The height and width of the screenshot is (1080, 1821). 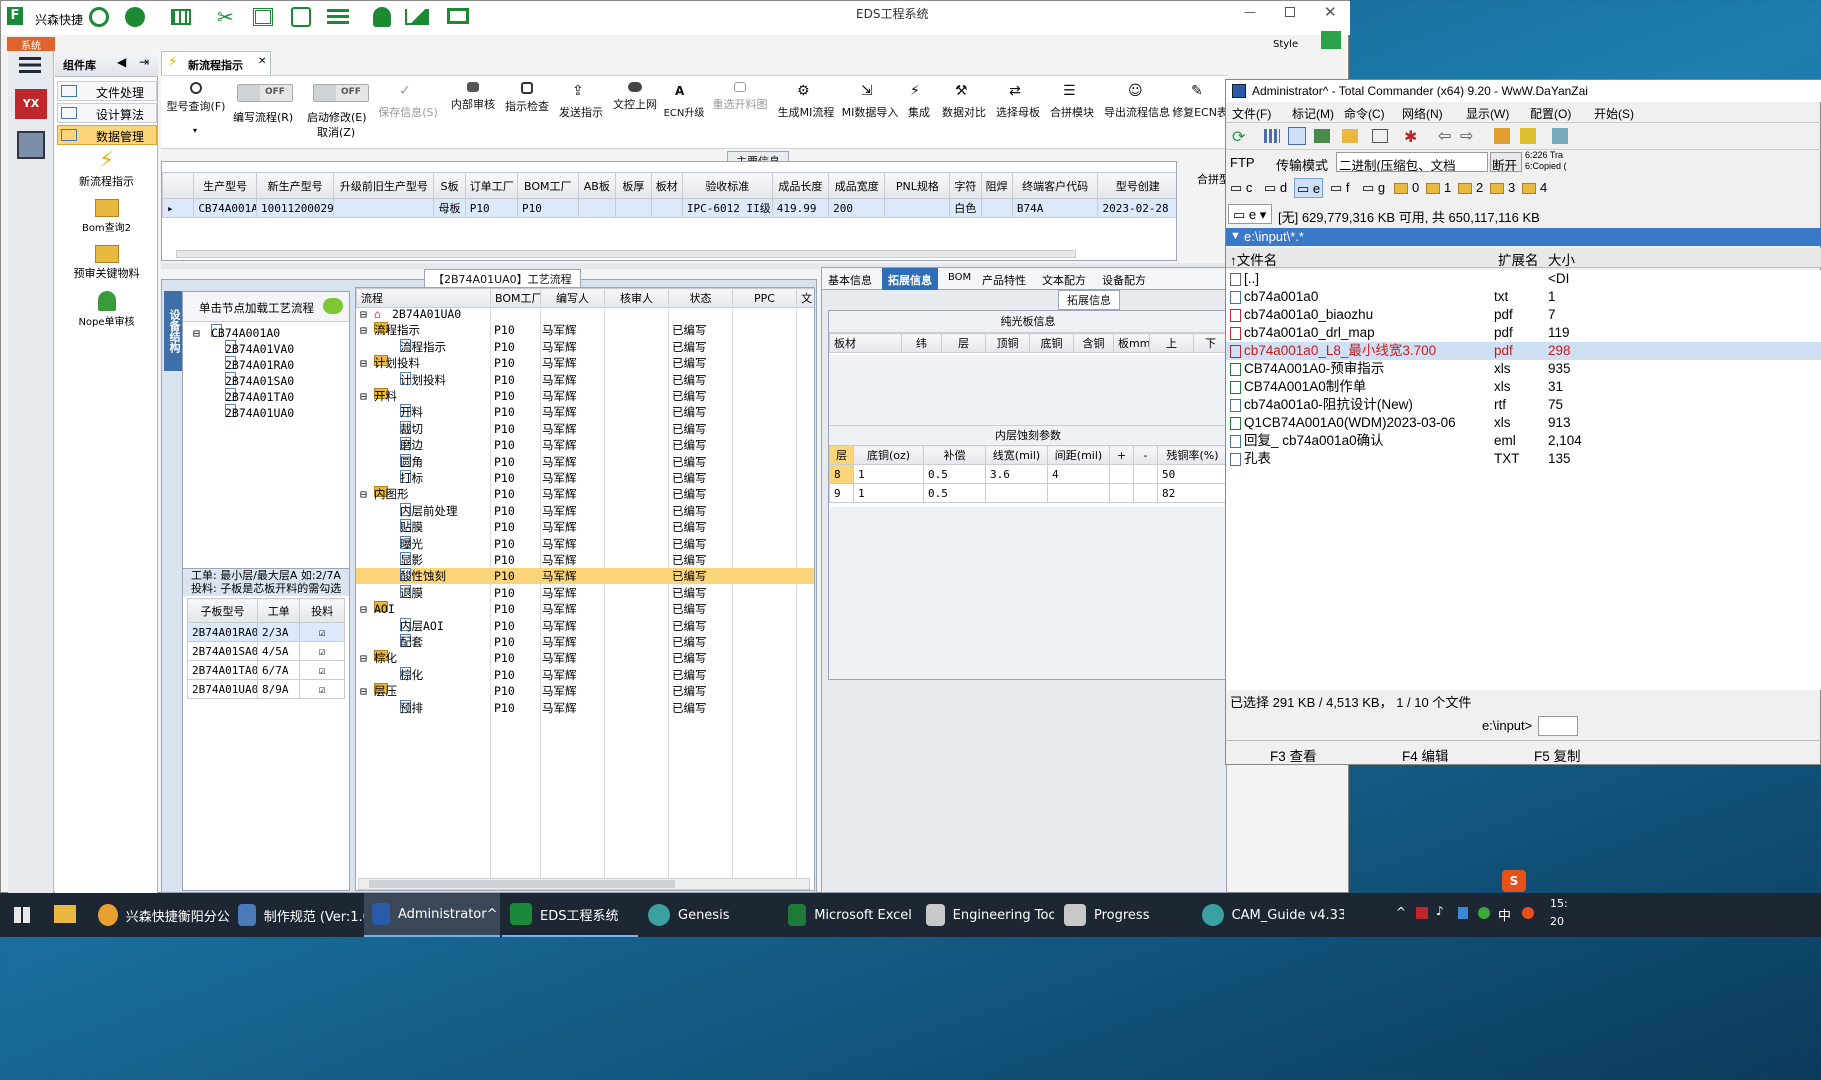 I want to click on flow-group: ⊟ 层压 P10 马军辉 已编写, so click(x=585, y=691).